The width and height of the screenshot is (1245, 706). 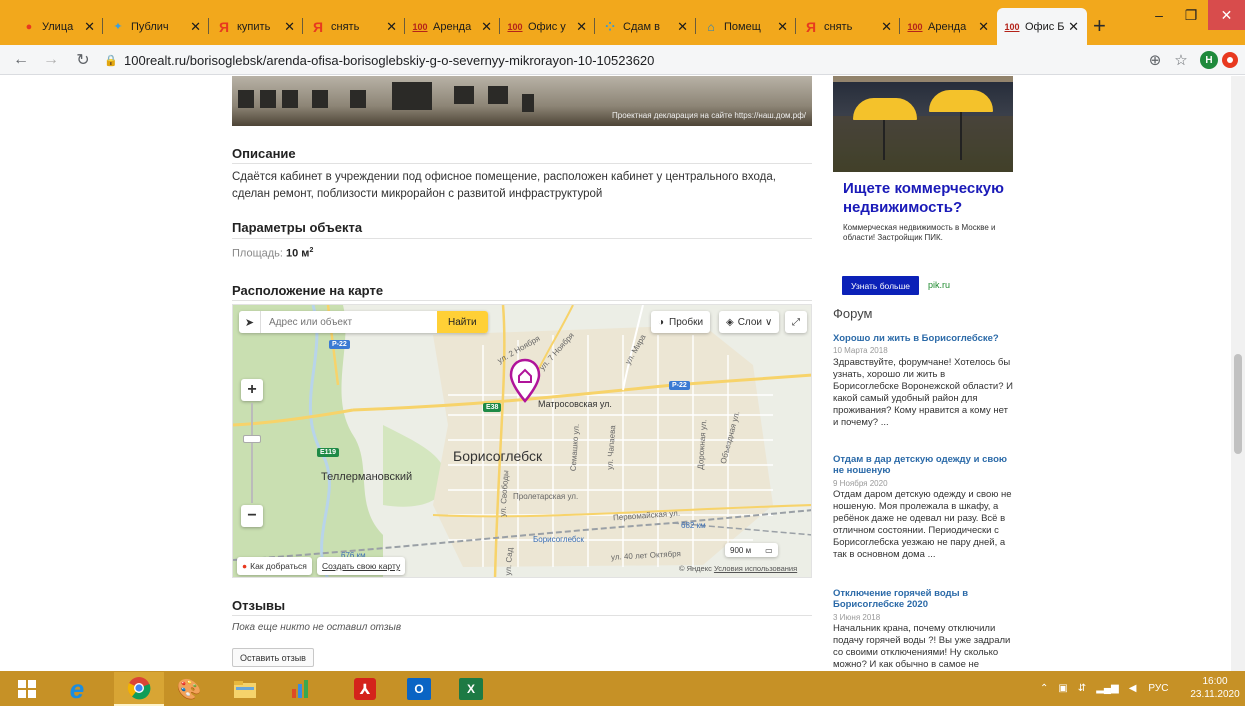 I want to click on profile-avatar: Н, so click(x=1209, y=60).